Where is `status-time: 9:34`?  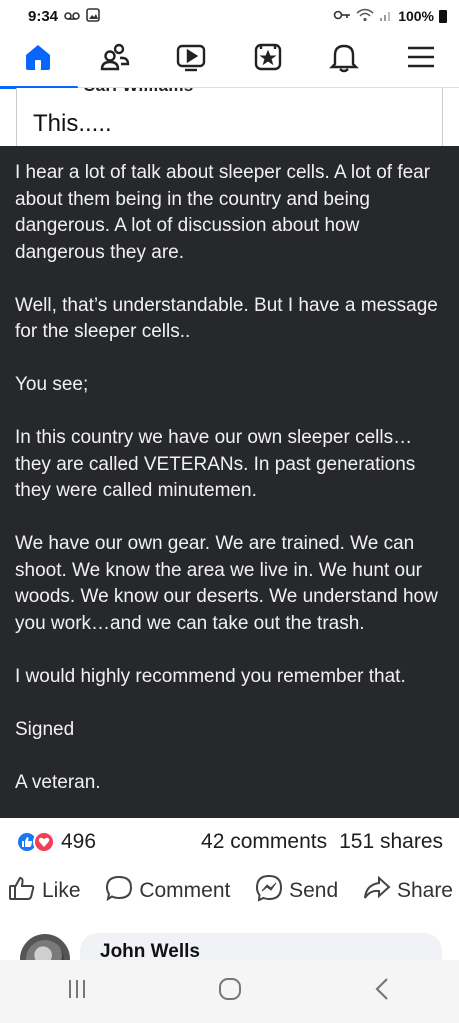
status-time: 9:34 is located at coordinates (43, 16).